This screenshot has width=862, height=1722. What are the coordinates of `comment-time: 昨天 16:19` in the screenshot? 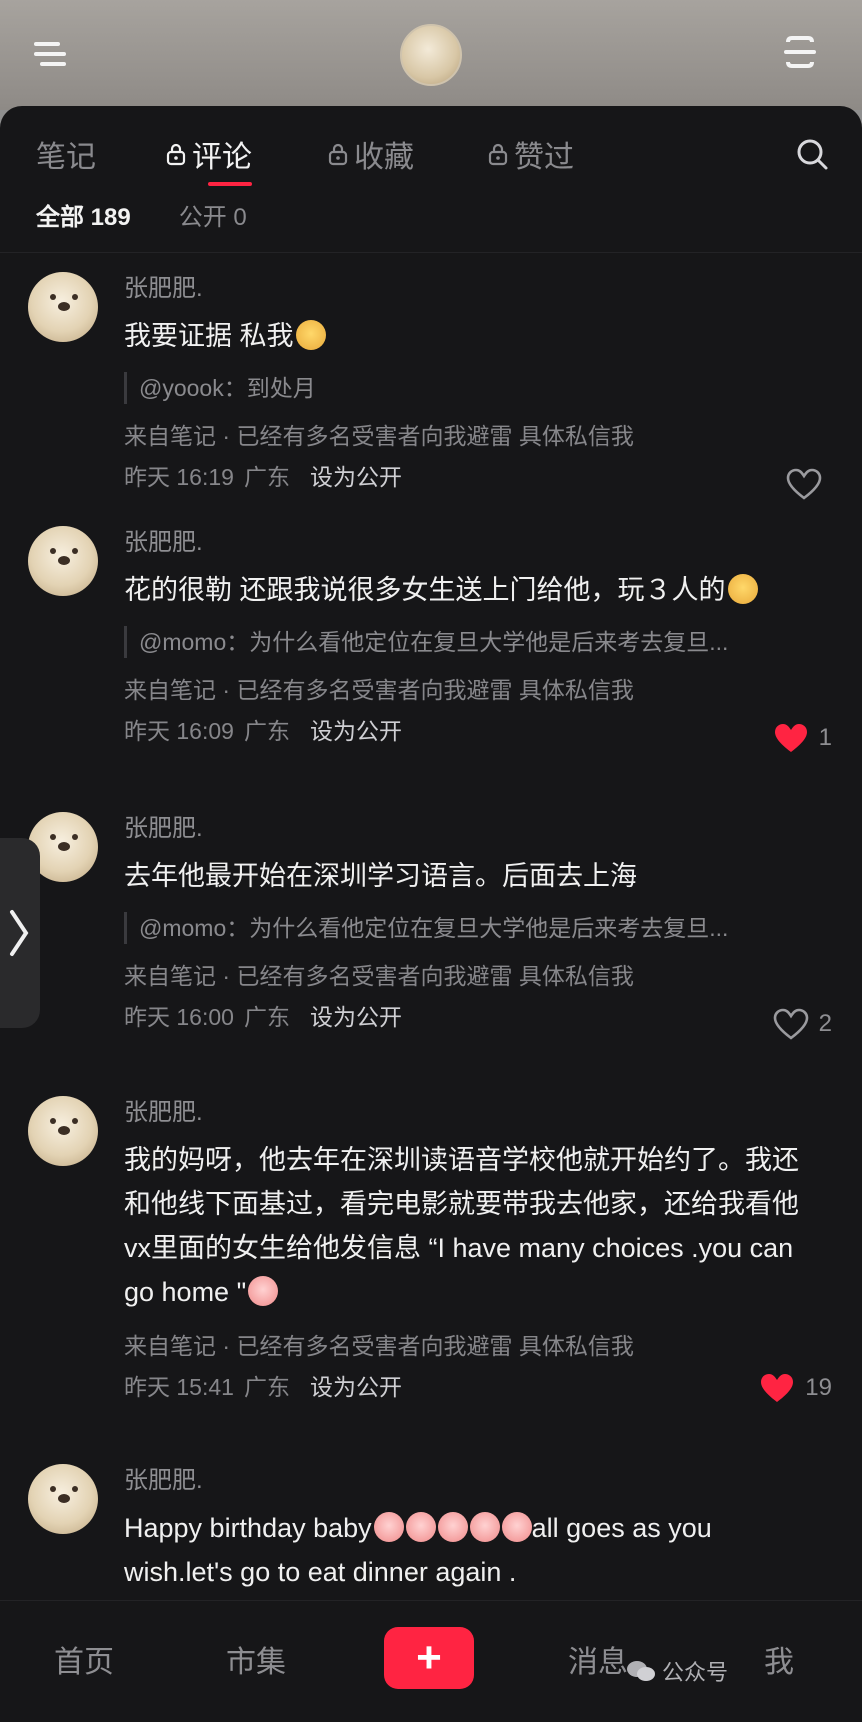 It's located at (179, 477).